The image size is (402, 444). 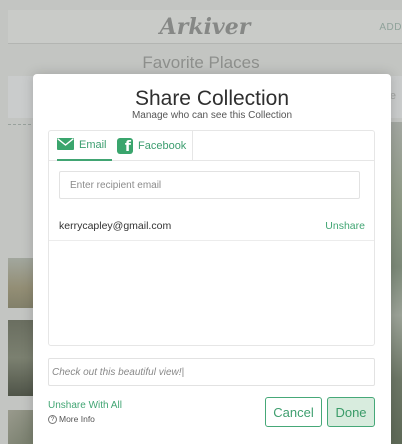 I want to click on modal-subtitle: Manage who can see this Collection, so click(x=212, y=115).